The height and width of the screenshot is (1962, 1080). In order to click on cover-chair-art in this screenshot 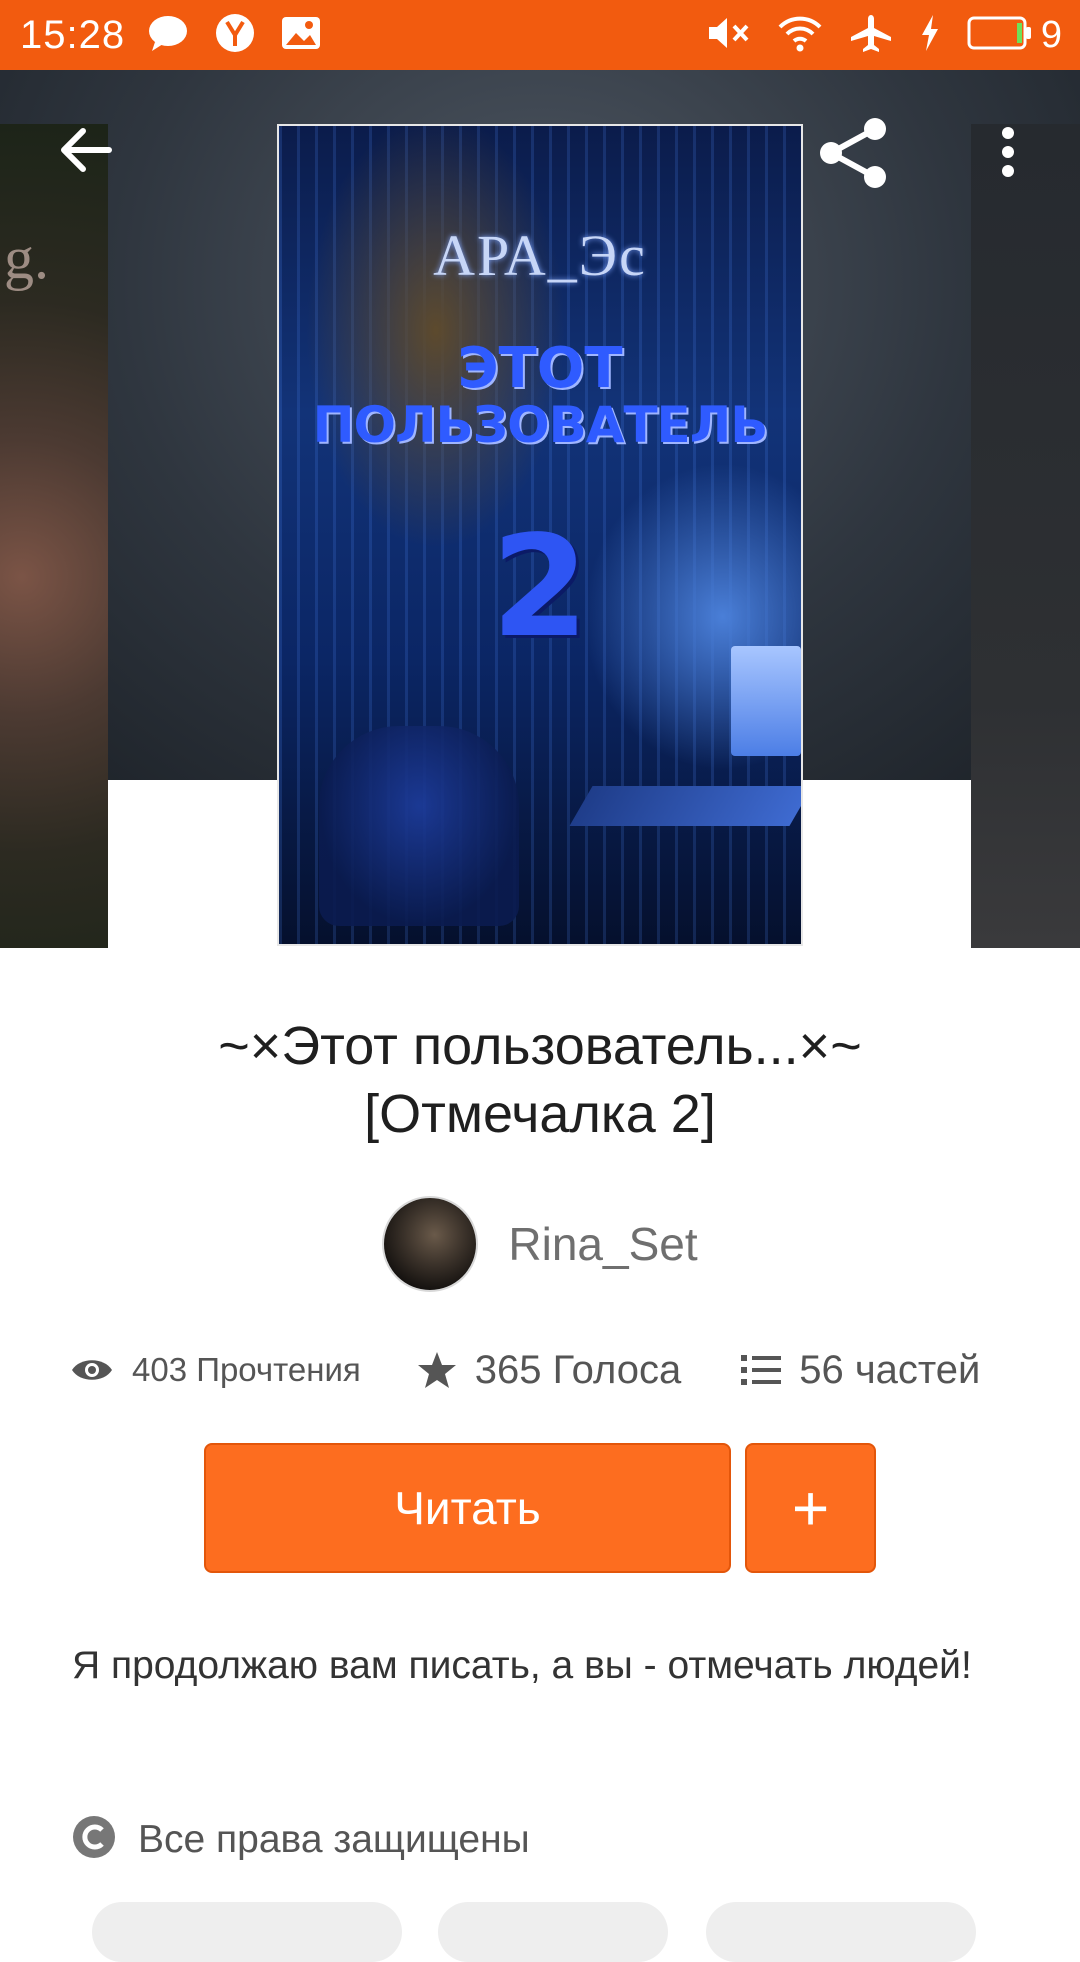, I will do `click(419, 826)`.